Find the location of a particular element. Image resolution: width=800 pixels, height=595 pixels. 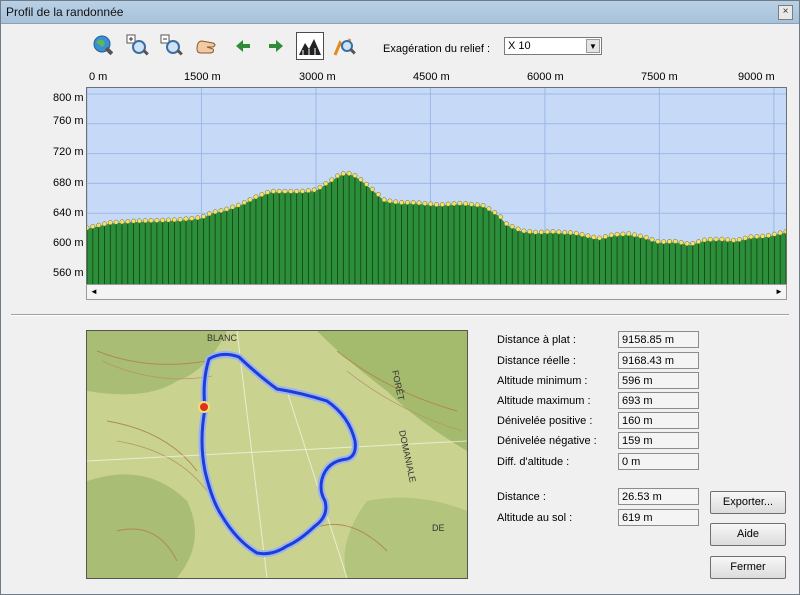

y-tick-label: 600 m is located at coordinates (68, 243).